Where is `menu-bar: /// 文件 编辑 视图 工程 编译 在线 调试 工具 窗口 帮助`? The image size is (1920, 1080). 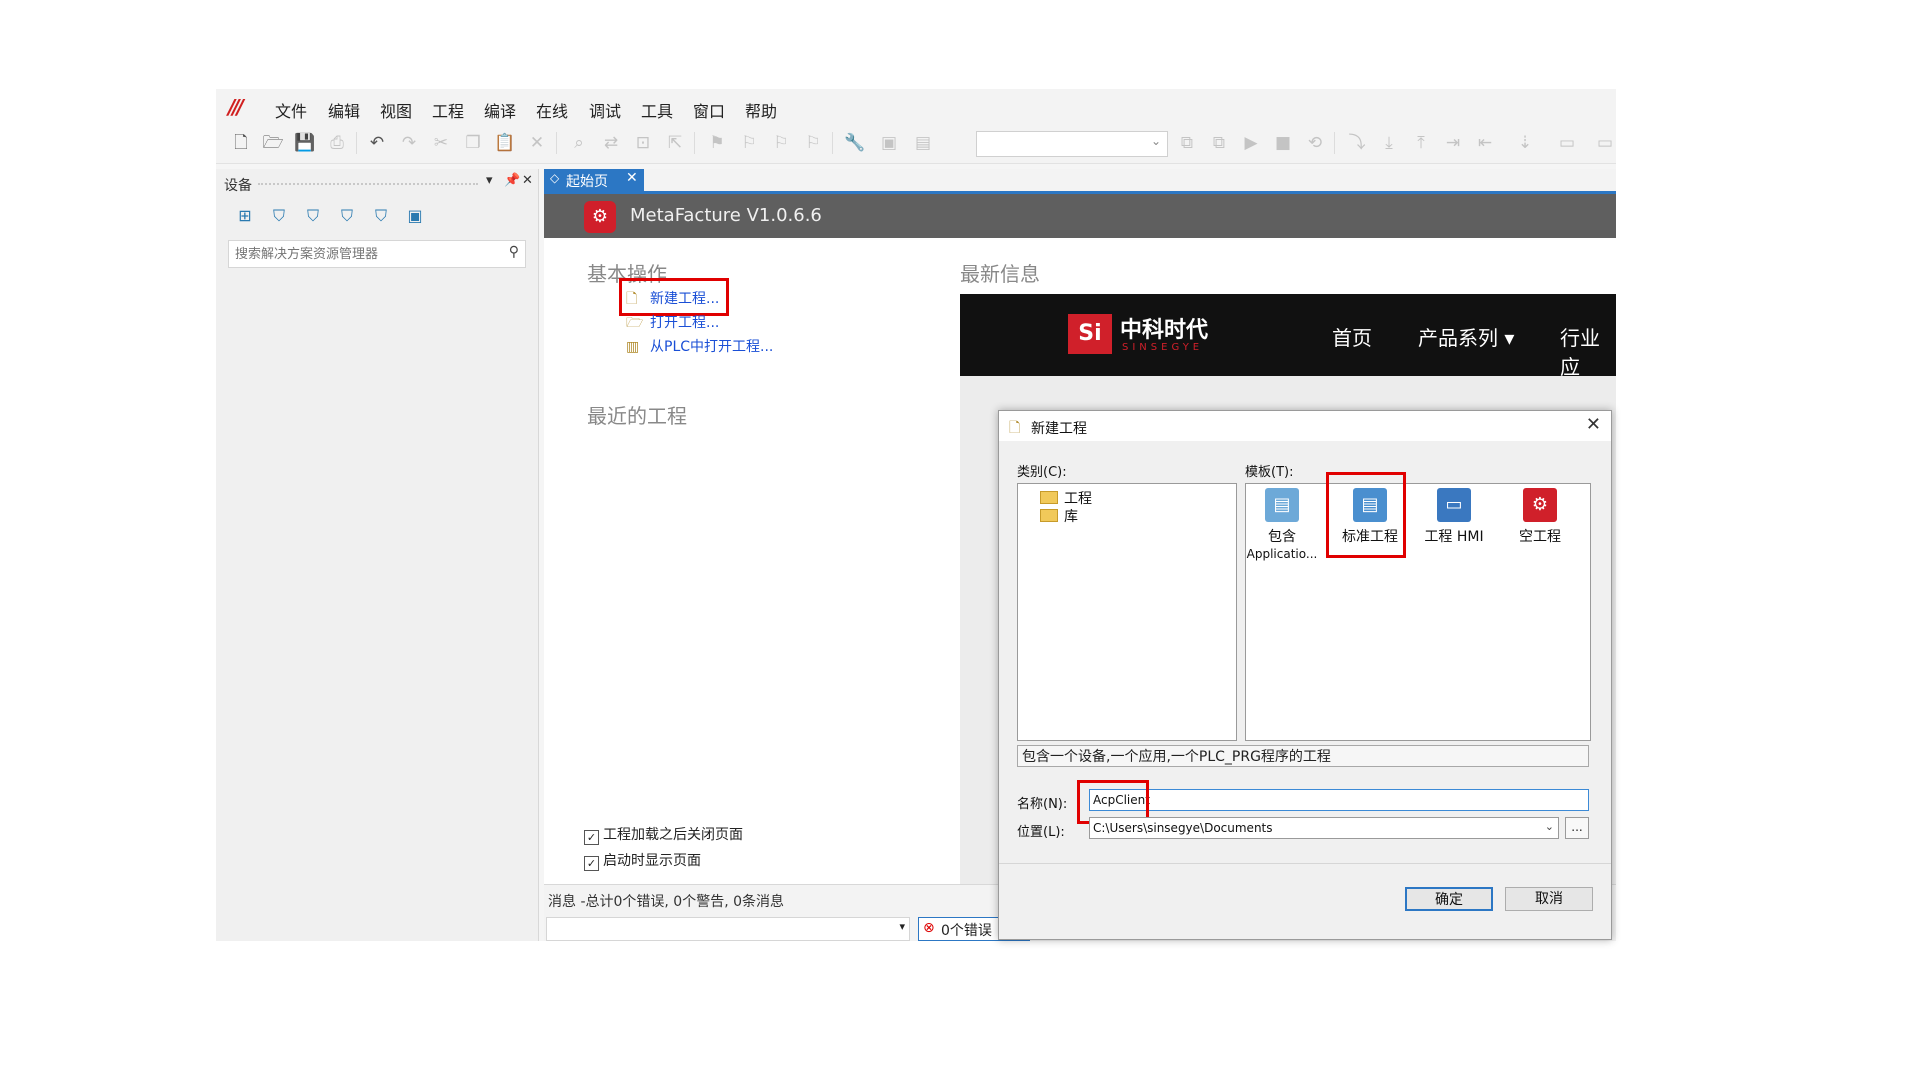
menu-bar: /// 文件 编辑 视图 工程 编译 在线 调试 工具 窗口 帮助 is located at coordinates (916, 106).